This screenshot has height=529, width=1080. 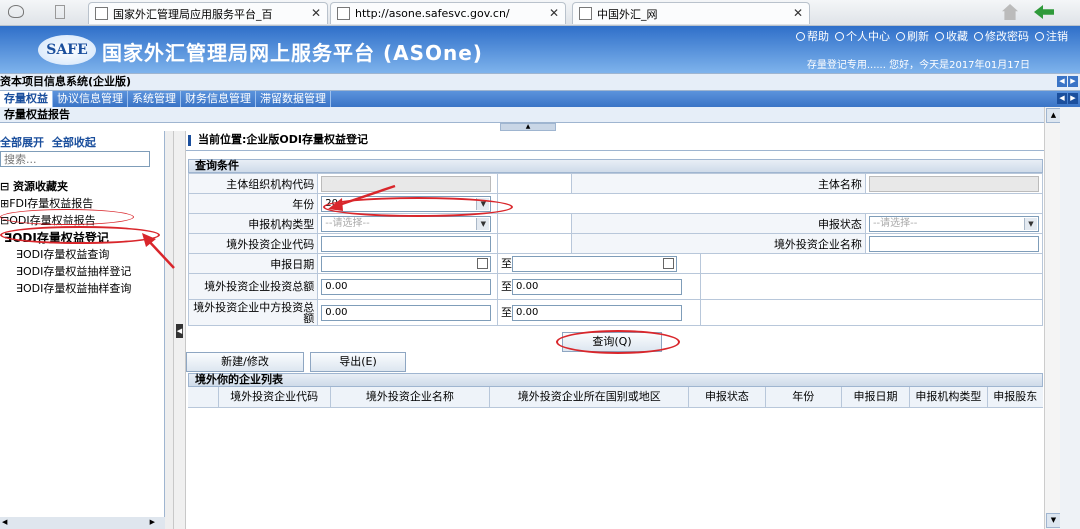 What do you see at coordinates (1053, 520) in the screenshot?
I see `scroll-down-icon: ▼` at bounding box center [1053, 520].